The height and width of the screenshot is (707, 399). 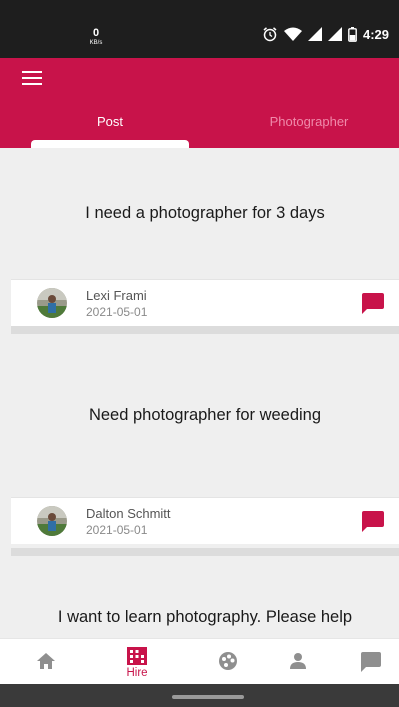 I want to click on tab-photographer: Photographer, so click(x=309, y=128).